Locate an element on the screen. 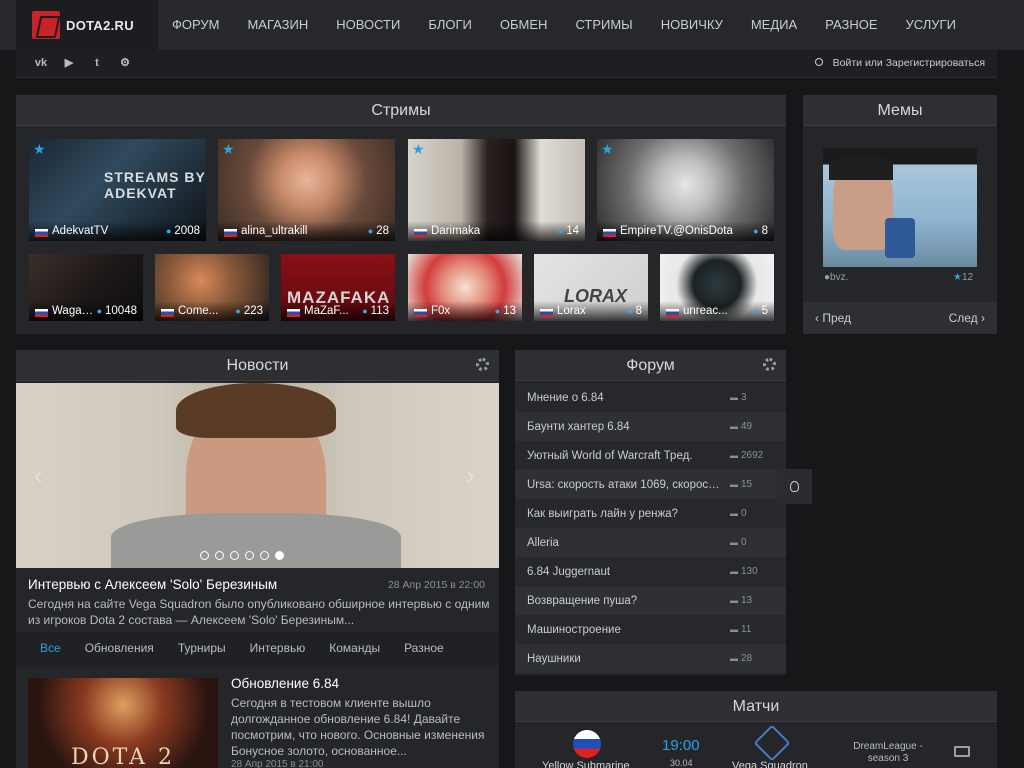 The image size is (1024, 768). news-item-thumbnail: DOTA 2 is located at coordinates (123, 723).